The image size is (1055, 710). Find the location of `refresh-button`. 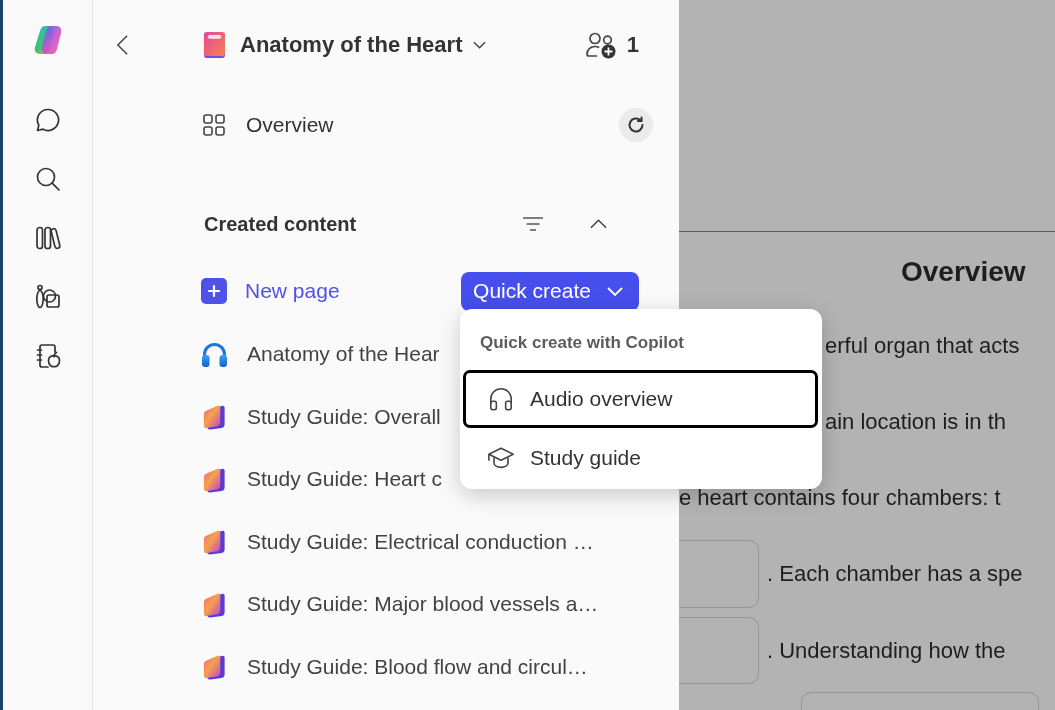

refresh-button is located at coordinates (636, 125).